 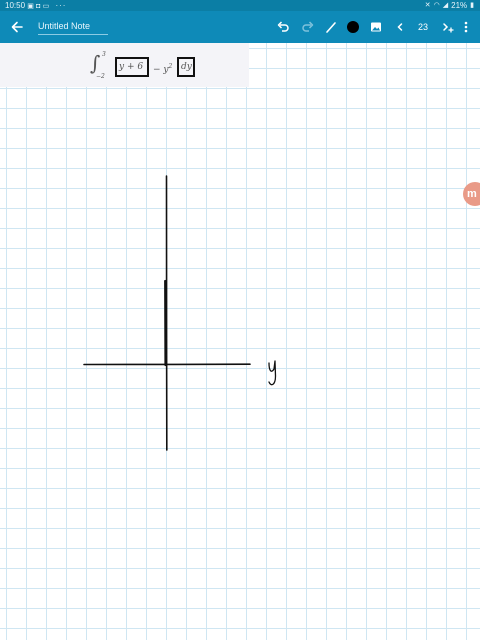 I want to click on redo-icon, so click(x=308, y=26).